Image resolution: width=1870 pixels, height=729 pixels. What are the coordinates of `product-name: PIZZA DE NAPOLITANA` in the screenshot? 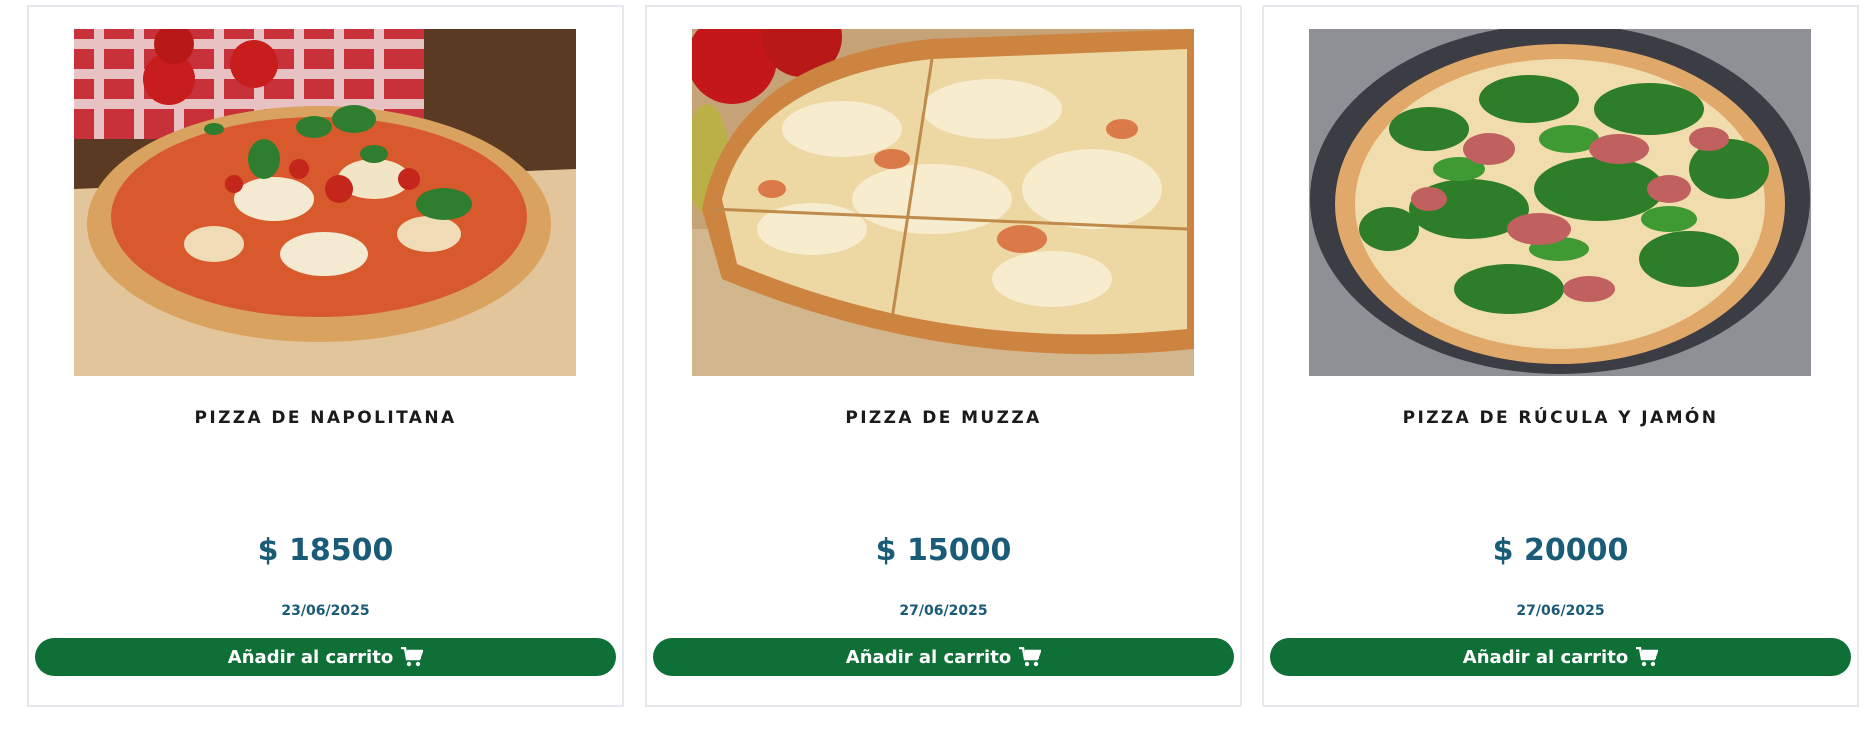 It's located at (325, 418).